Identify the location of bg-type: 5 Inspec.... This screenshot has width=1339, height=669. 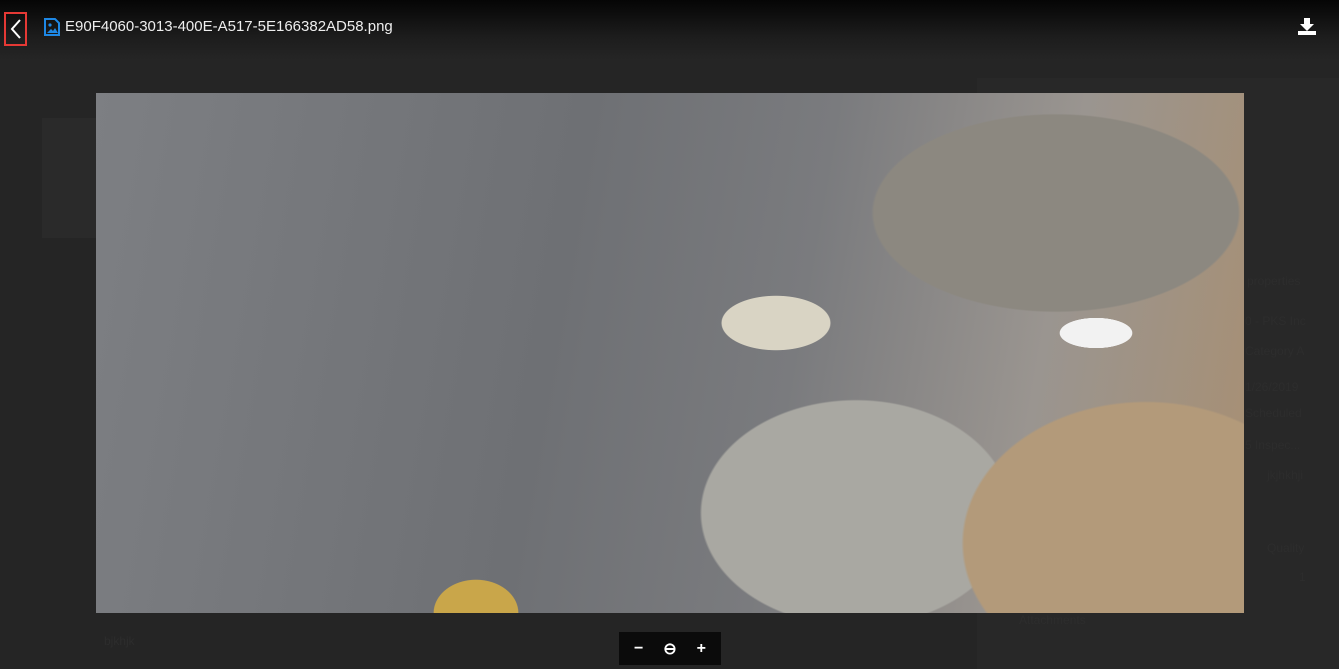
(1273, 445).